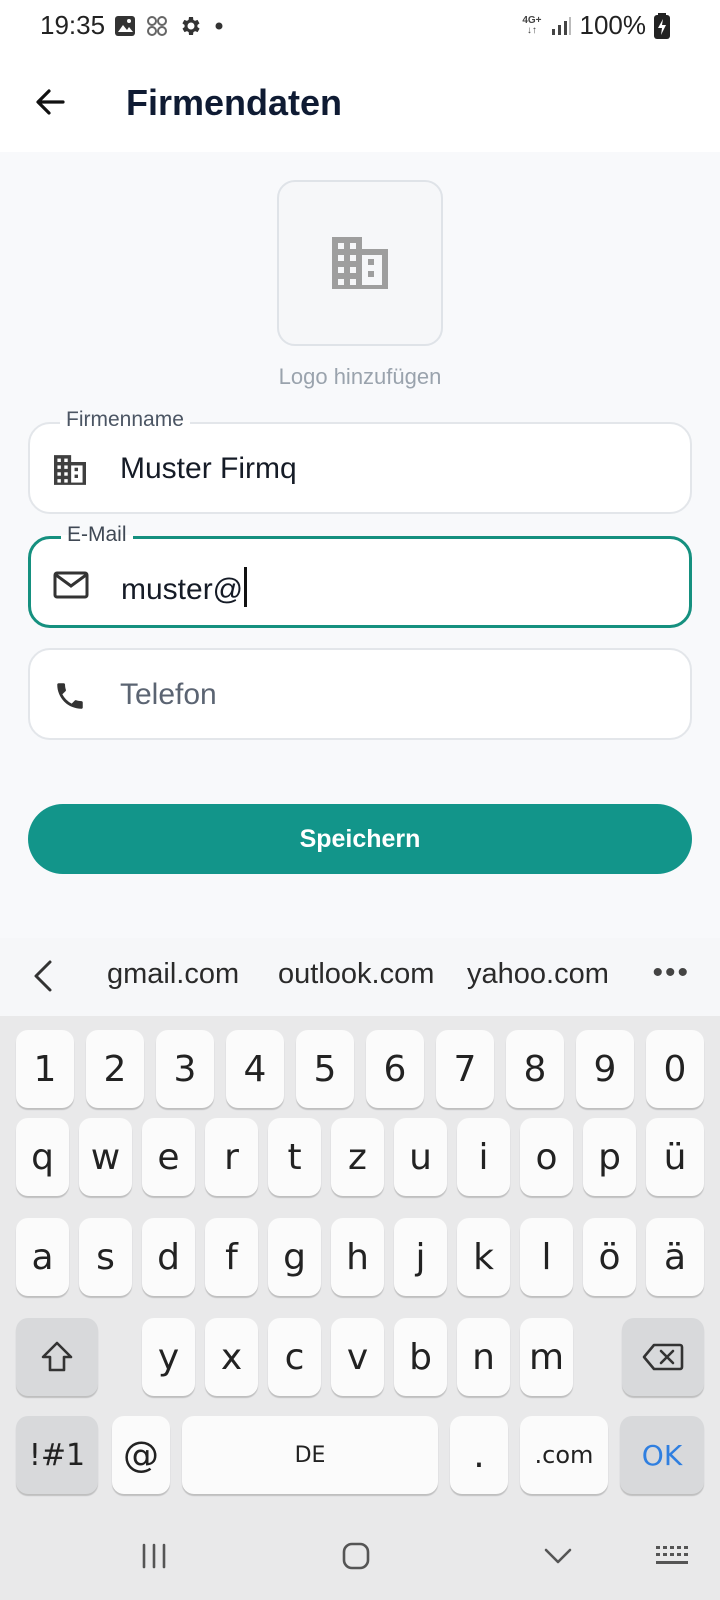  What do you see at coordinates (675, 1157) in the screenshot?
I see `key-ue: ü` at bounding box center [675, 1157].